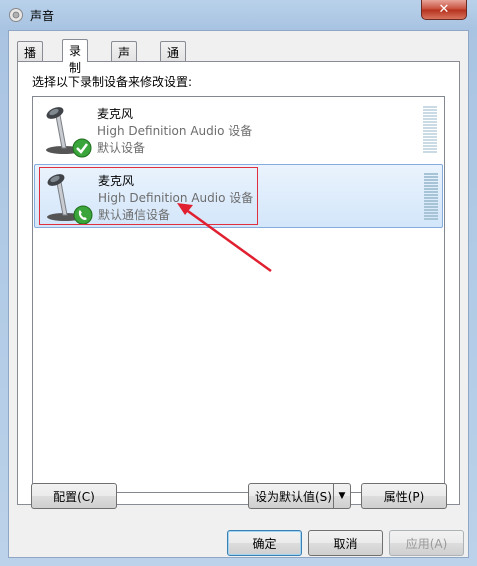 This screenshot has height=566, width=477. I want to click on chevron-down-icon: ▼, so click(342, 496).